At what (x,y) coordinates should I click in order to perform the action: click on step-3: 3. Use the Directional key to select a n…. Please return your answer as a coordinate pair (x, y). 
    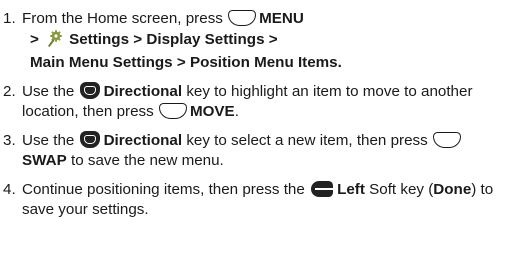
    Looking at the image, I should click on (255, 151).